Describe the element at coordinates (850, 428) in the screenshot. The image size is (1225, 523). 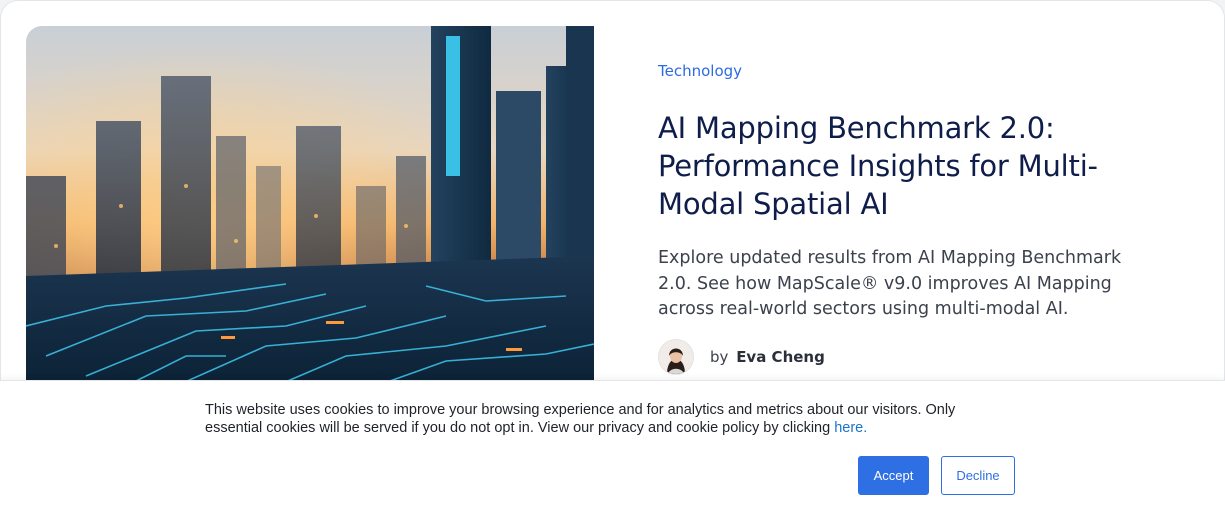
I see `cookie-policy-link: here.` at that location.